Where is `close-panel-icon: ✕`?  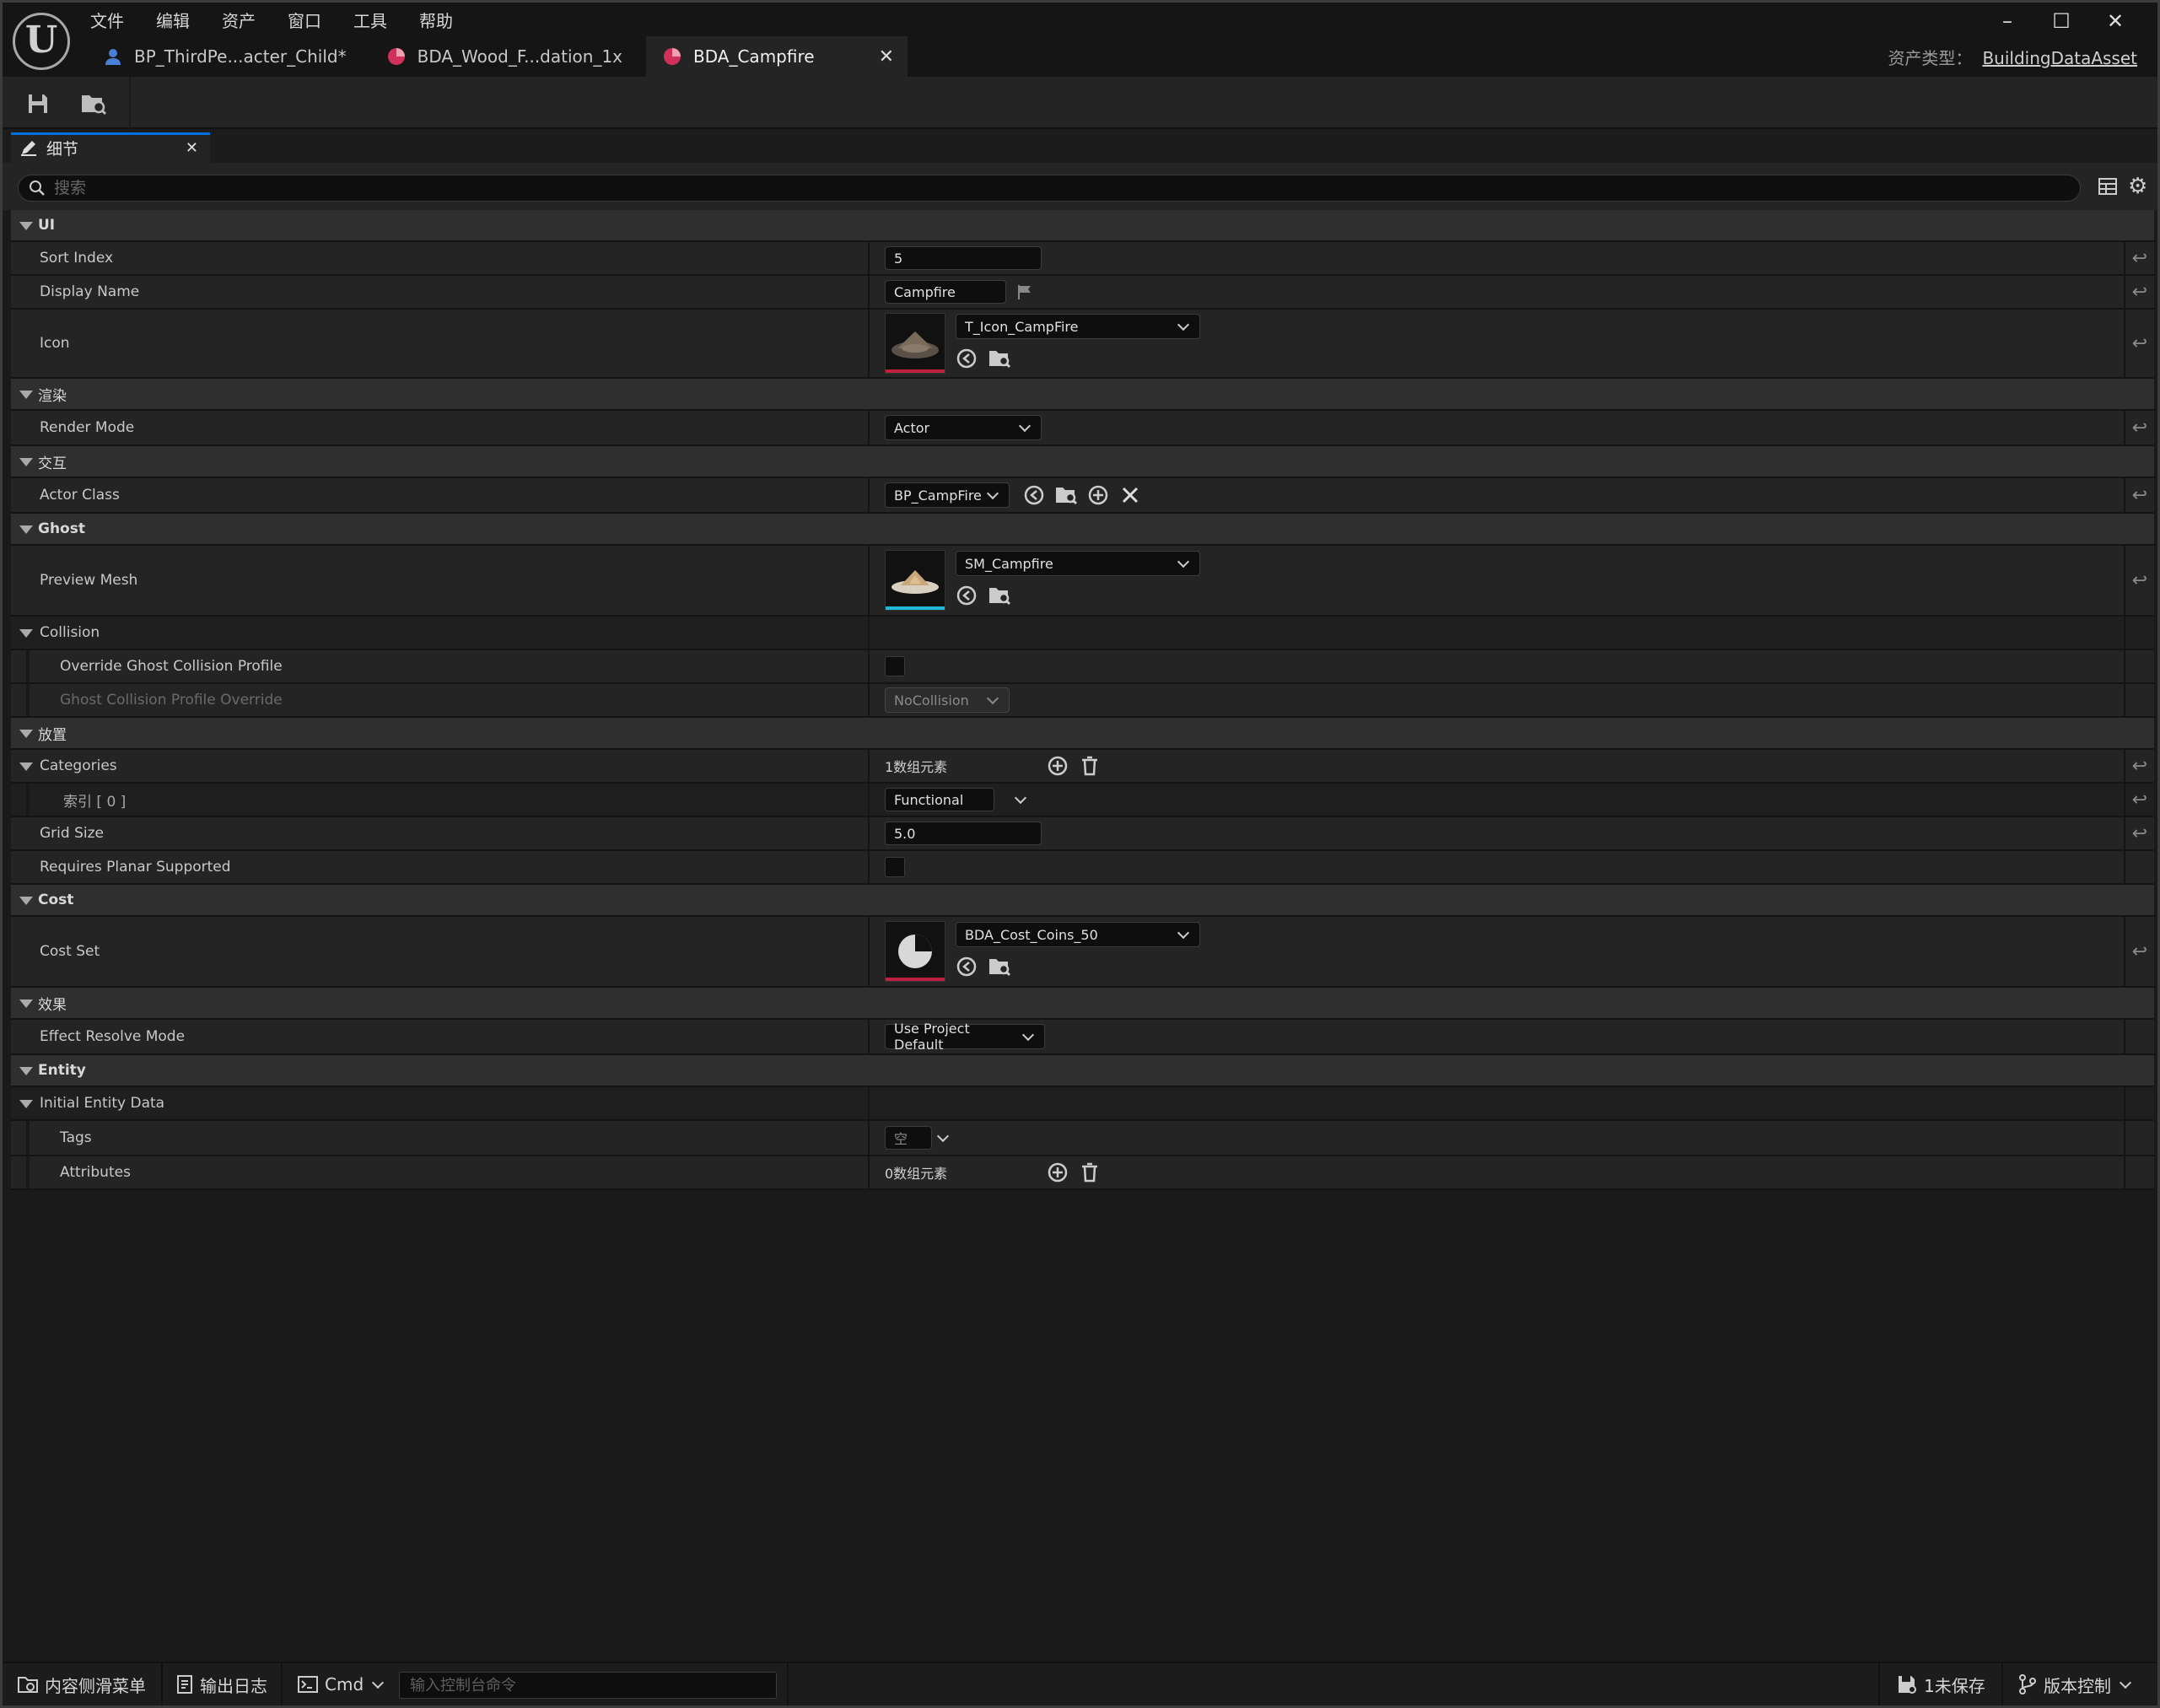
close-panel-icon: ✕ is located at coordinates (192, 148).